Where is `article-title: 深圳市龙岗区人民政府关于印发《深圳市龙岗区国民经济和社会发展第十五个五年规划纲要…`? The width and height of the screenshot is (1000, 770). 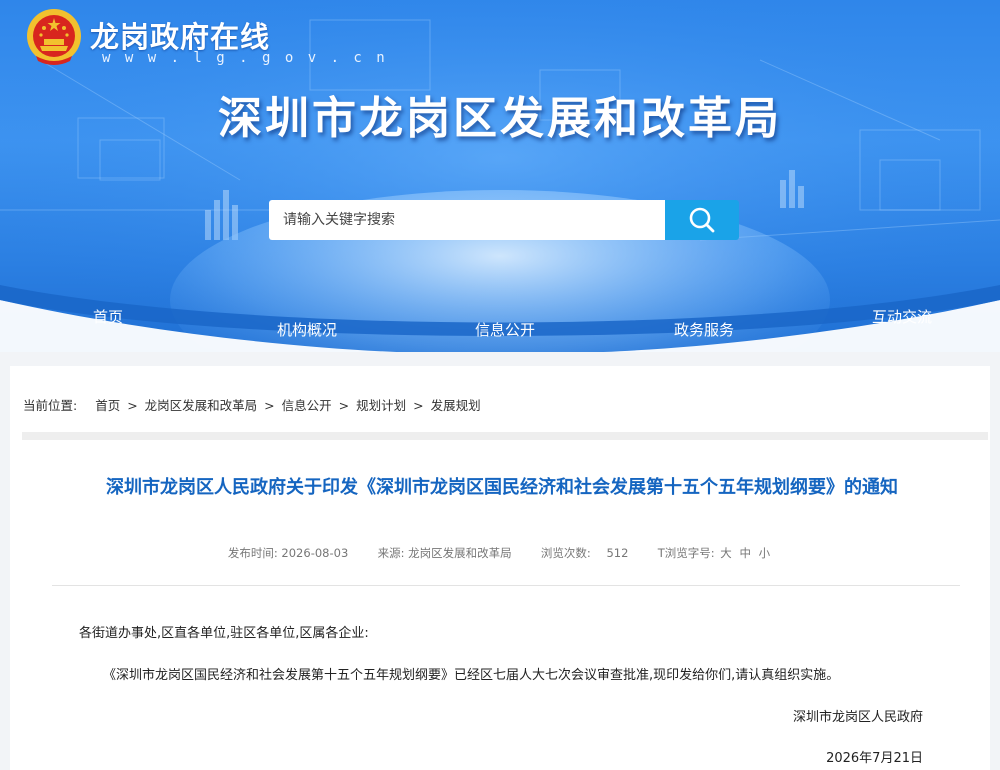 article-title: 深圳市龙岗区人民政府关于印发《深圳市龙岗区国民经济和社会发展第十五个五年规划纲要… is located at coordinates (502, 487).